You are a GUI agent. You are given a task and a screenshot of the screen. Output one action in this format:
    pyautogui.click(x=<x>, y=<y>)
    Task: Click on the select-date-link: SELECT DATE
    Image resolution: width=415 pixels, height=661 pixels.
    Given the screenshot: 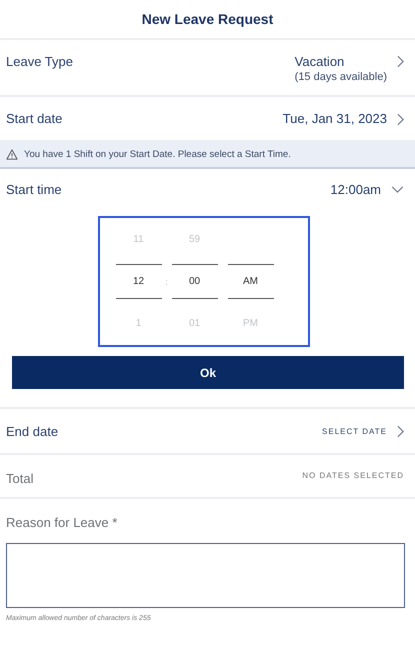 What is the action you would take?
    pyautogui.click(x=354, y=431)
    